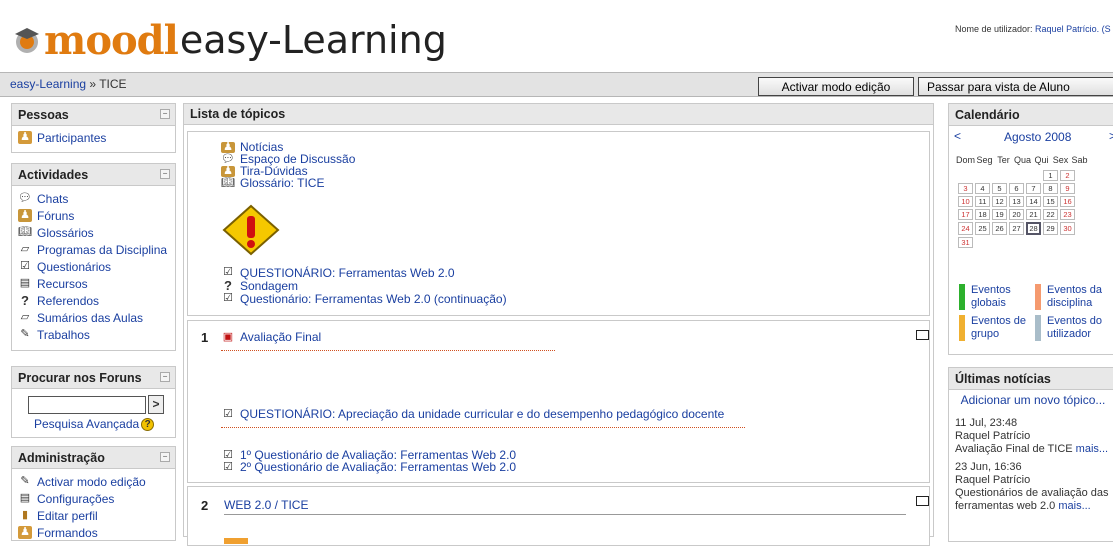 The image size is (1113, 546). I want to click on activity-chats: 💬︎ Chats, so click(93, 198).